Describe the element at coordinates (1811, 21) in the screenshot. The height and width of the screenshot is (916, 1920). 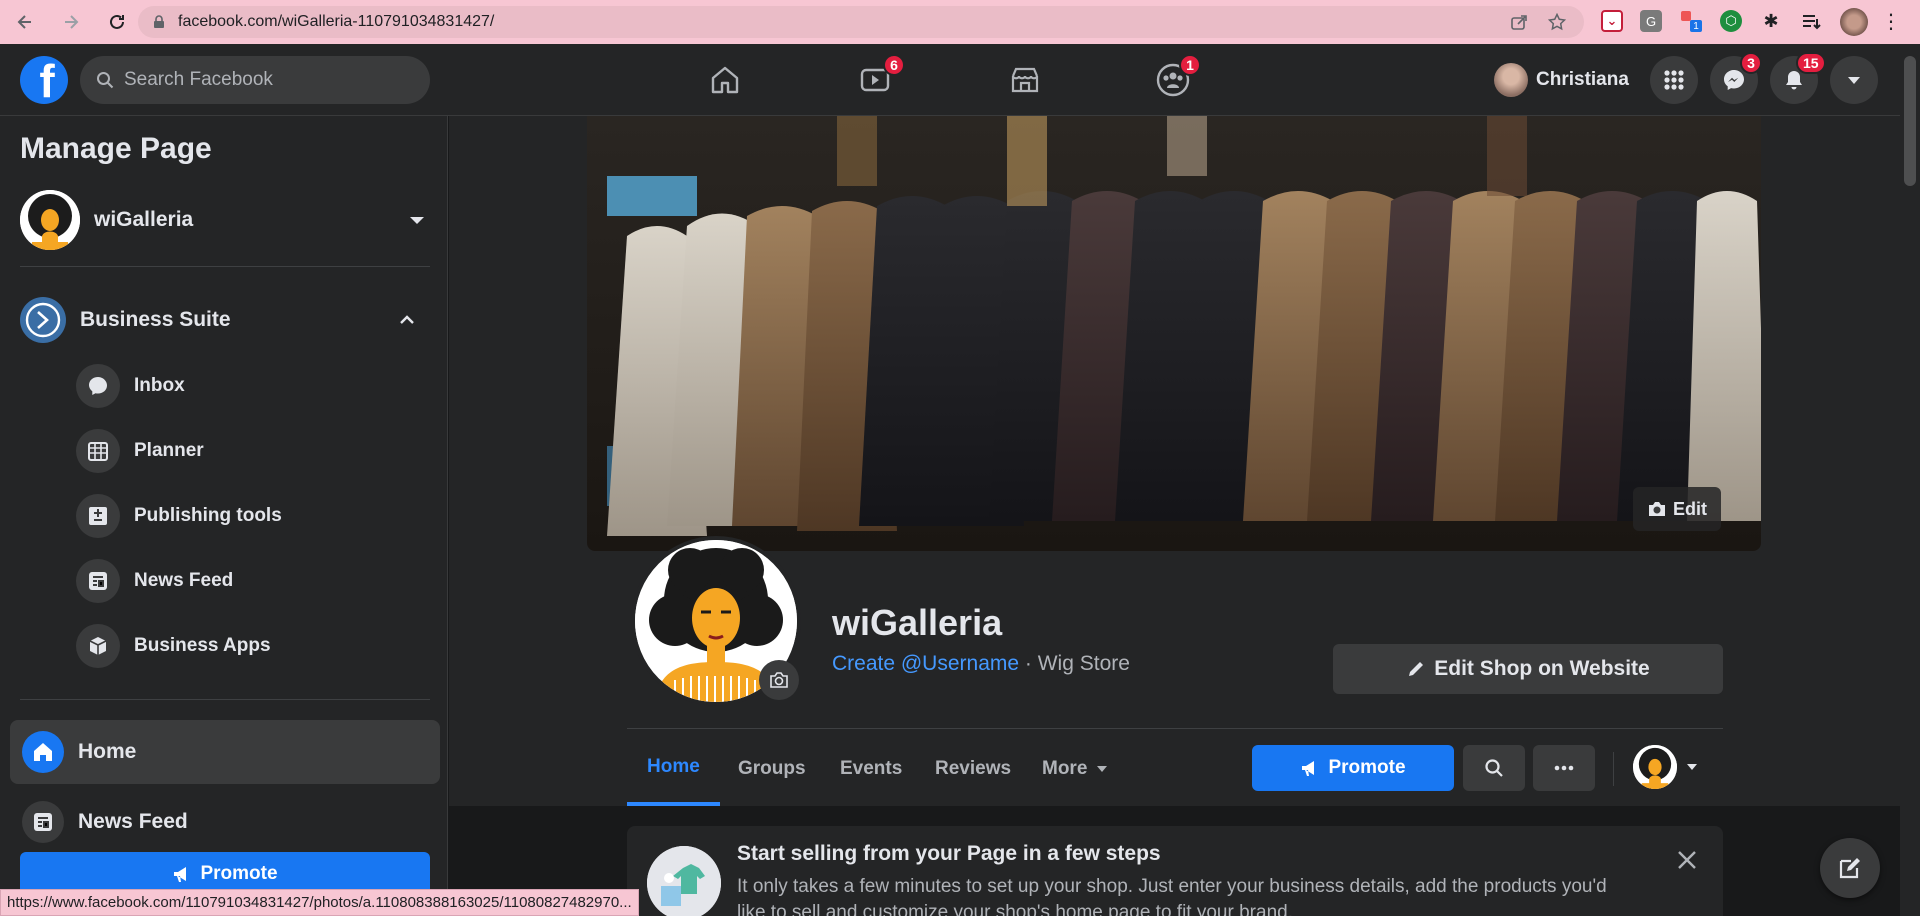
I see `reading-list-icon` at that location.